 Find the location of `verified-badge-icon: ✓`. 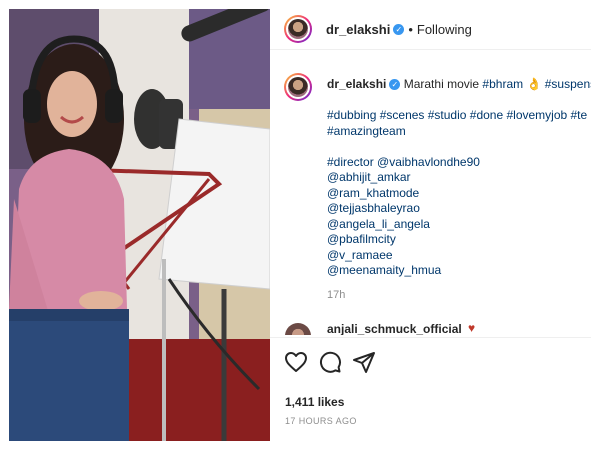

verified-badge-icon: ✓ is located at coordinates (399, 30).